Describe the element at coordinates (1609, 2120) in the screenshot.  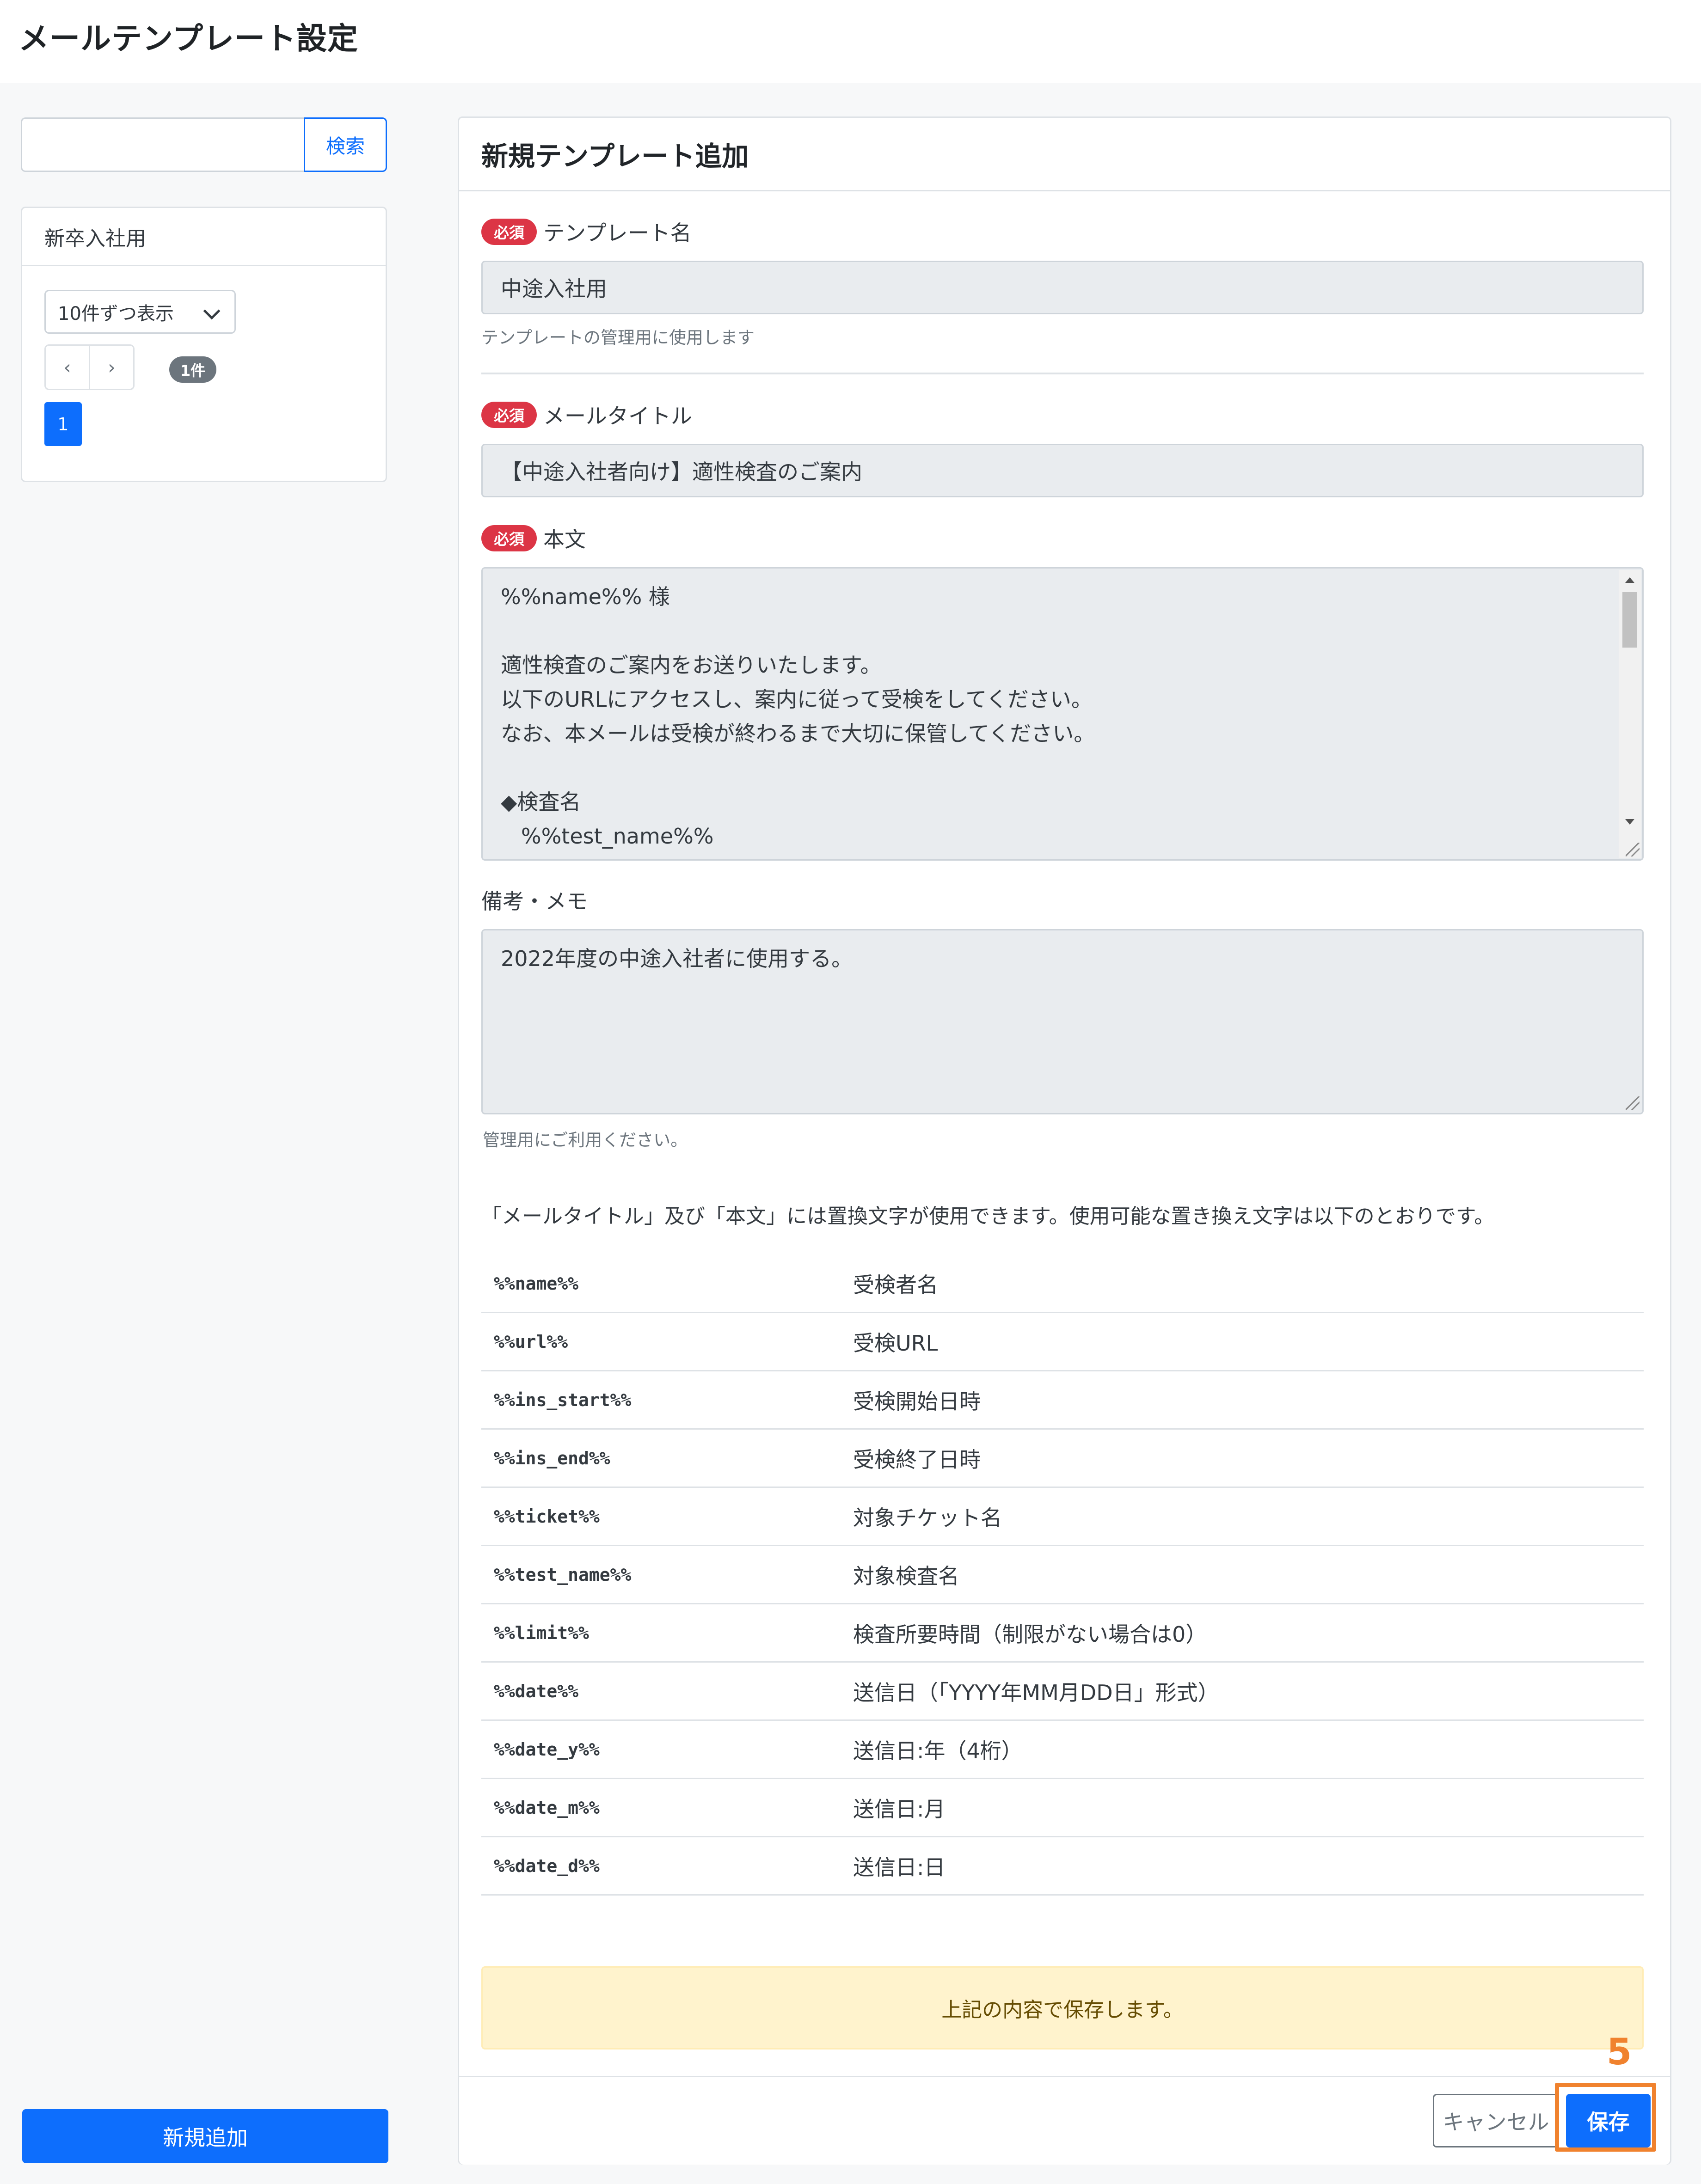
I see `save-button: 保存` at that location.